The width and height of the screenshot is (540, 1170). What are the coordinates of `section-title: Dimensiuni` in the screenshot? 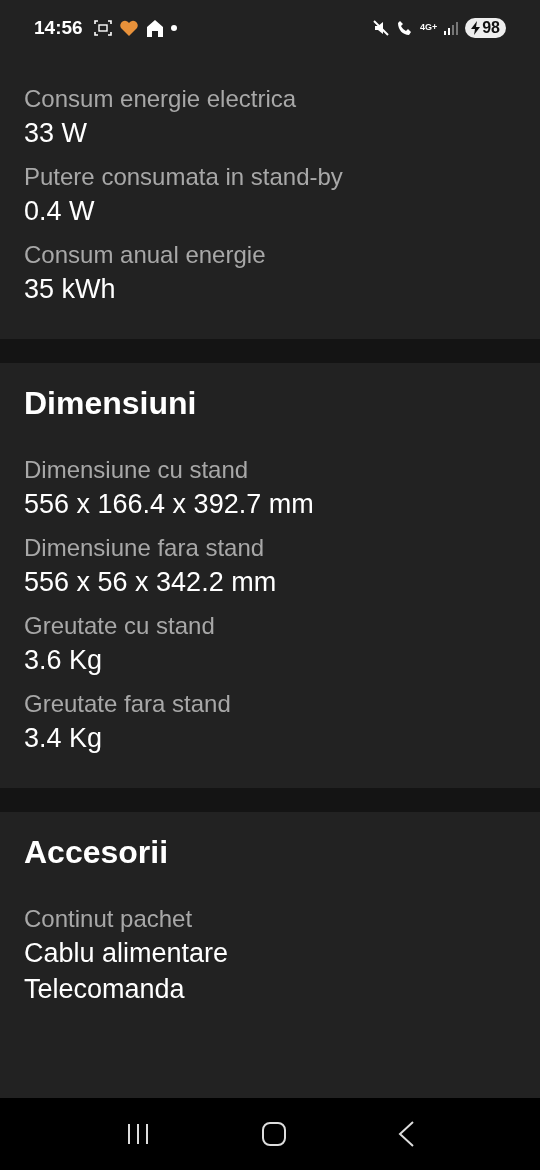 It's located at (111, 403).